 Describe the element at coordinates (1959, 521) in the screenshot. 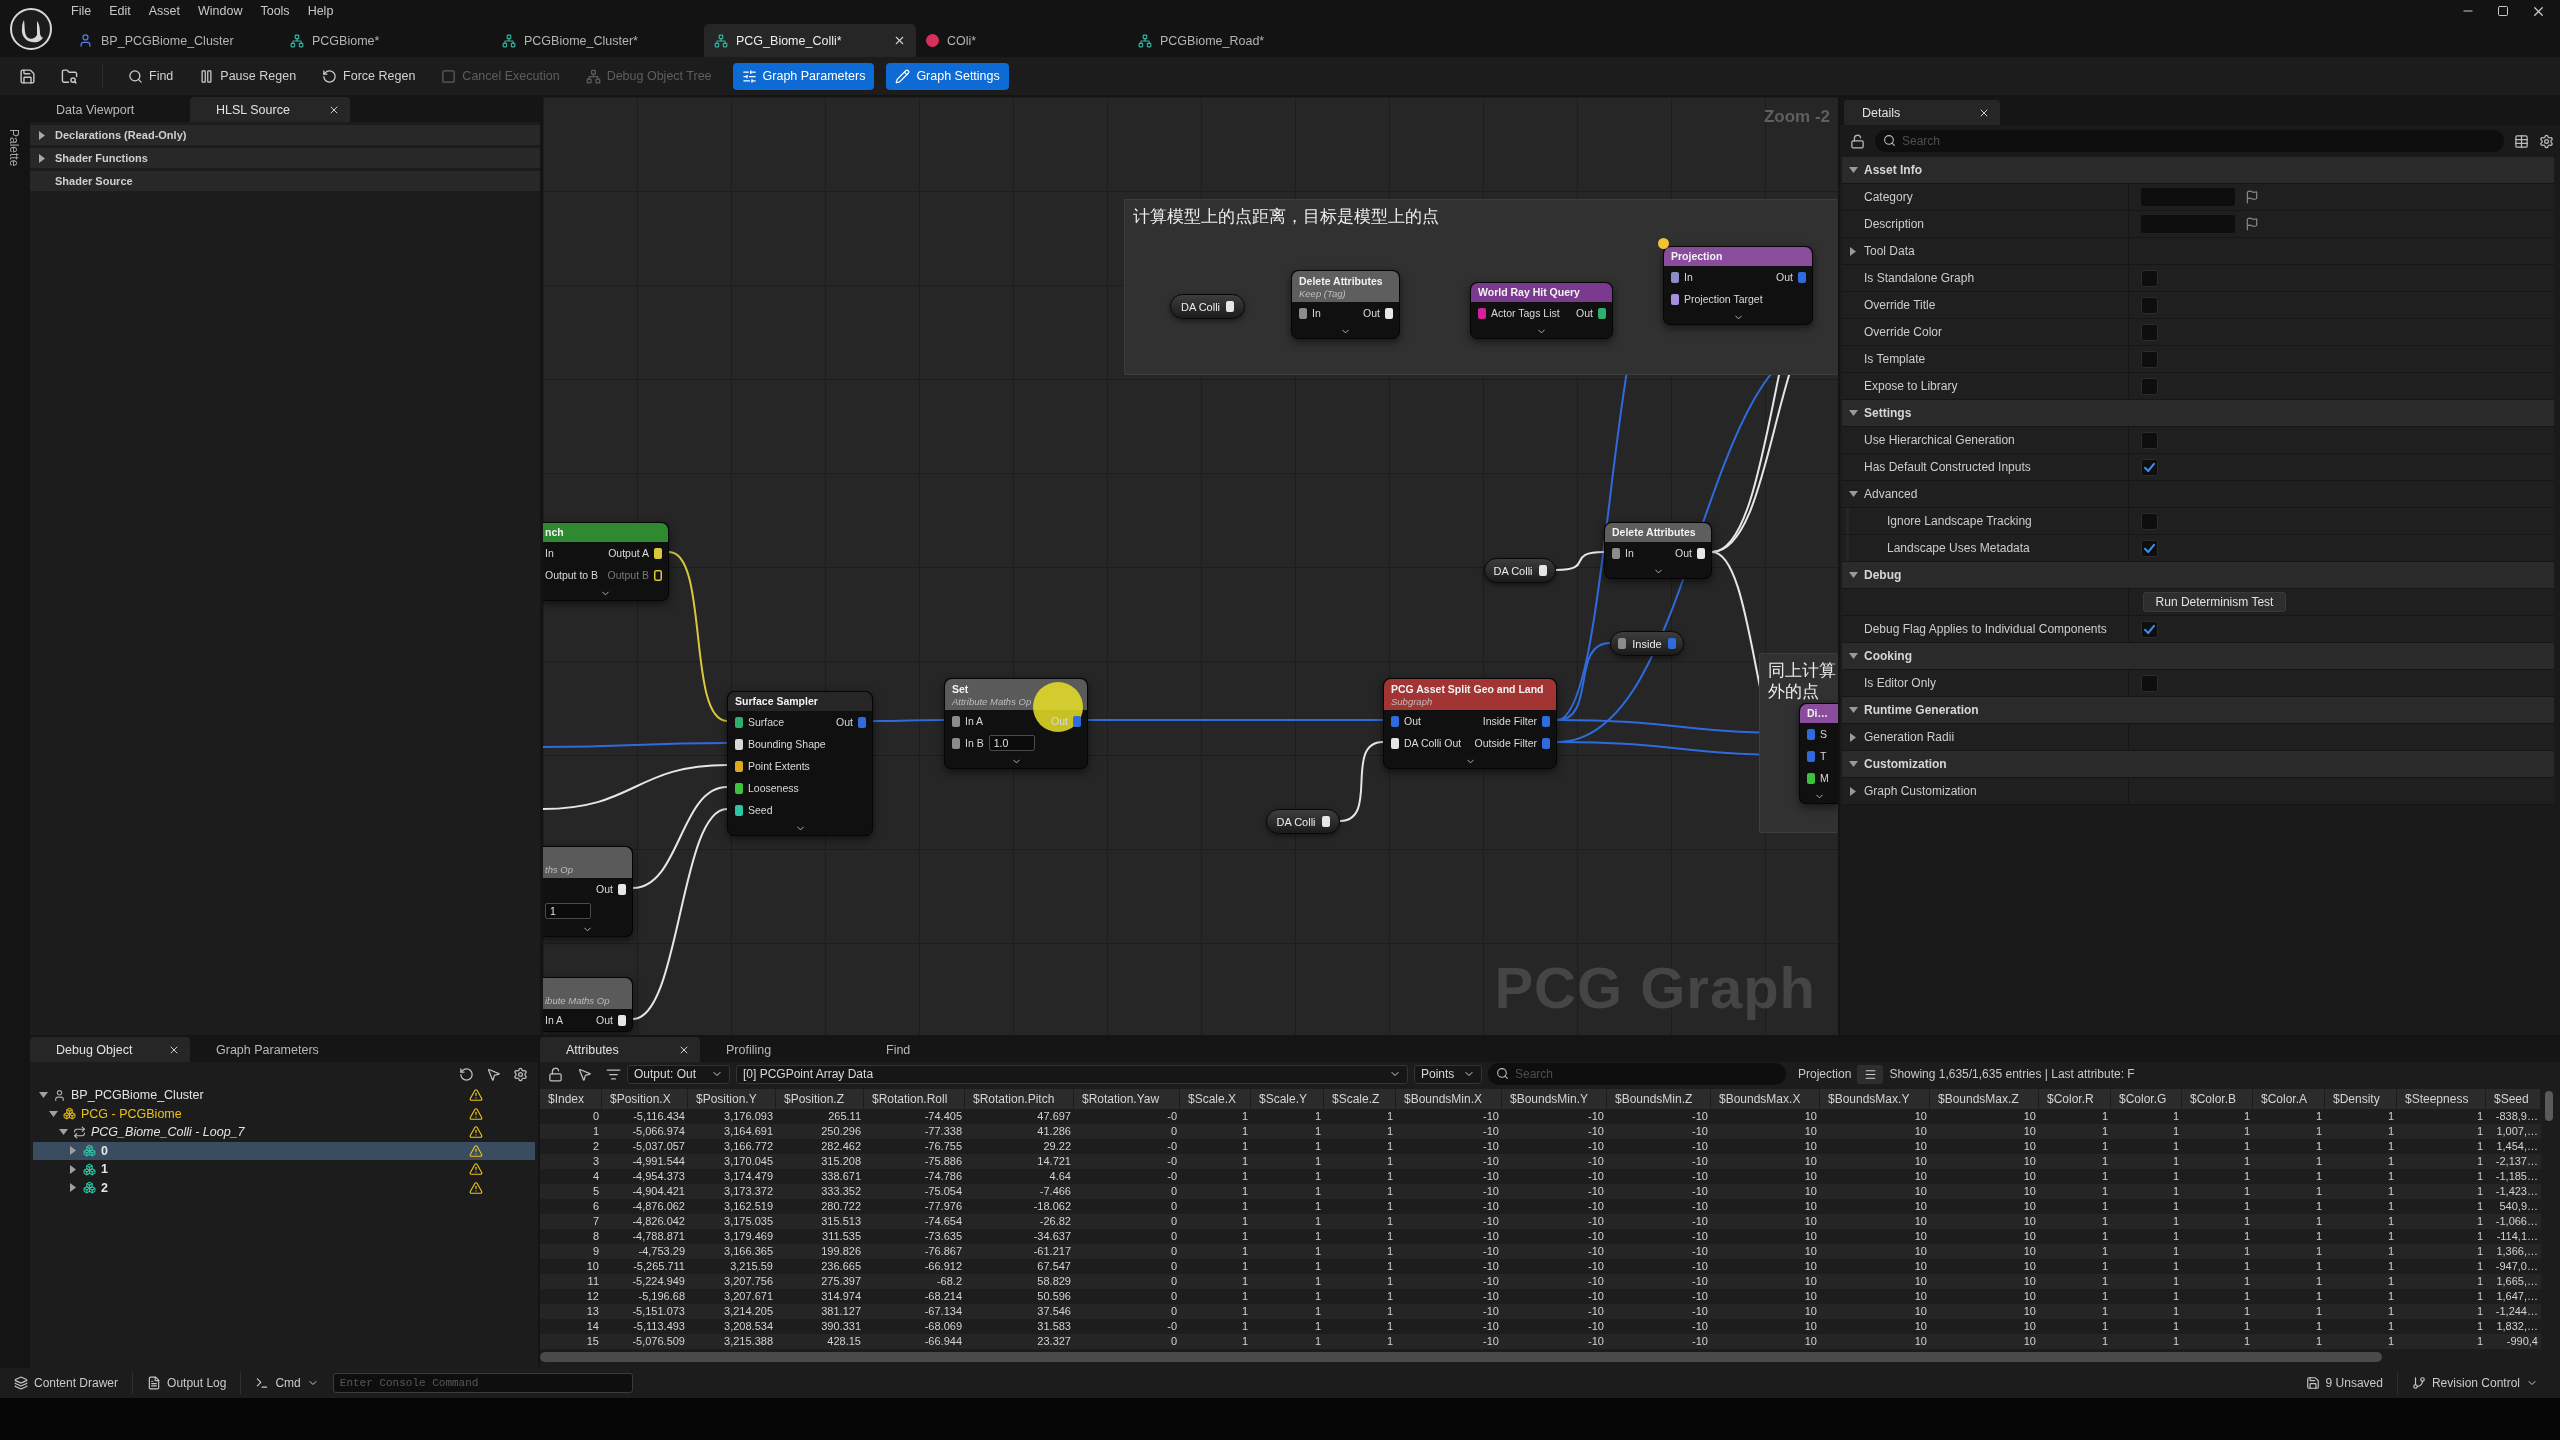

I see `property-label: Ignore Landscape Tracking` at that location.